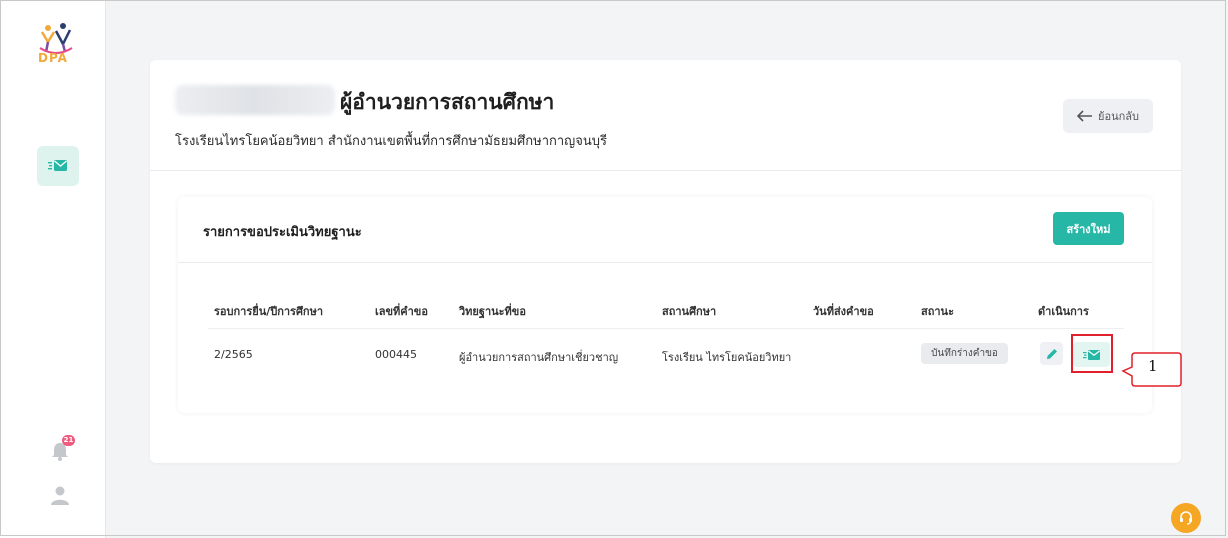 The image size is (1228, 538). What do you see at coordinates (447, 102) in the screenshot?
I see `page-title: ผู้อำนวยการสถานศึกษา` at bounding box center [447, 102].